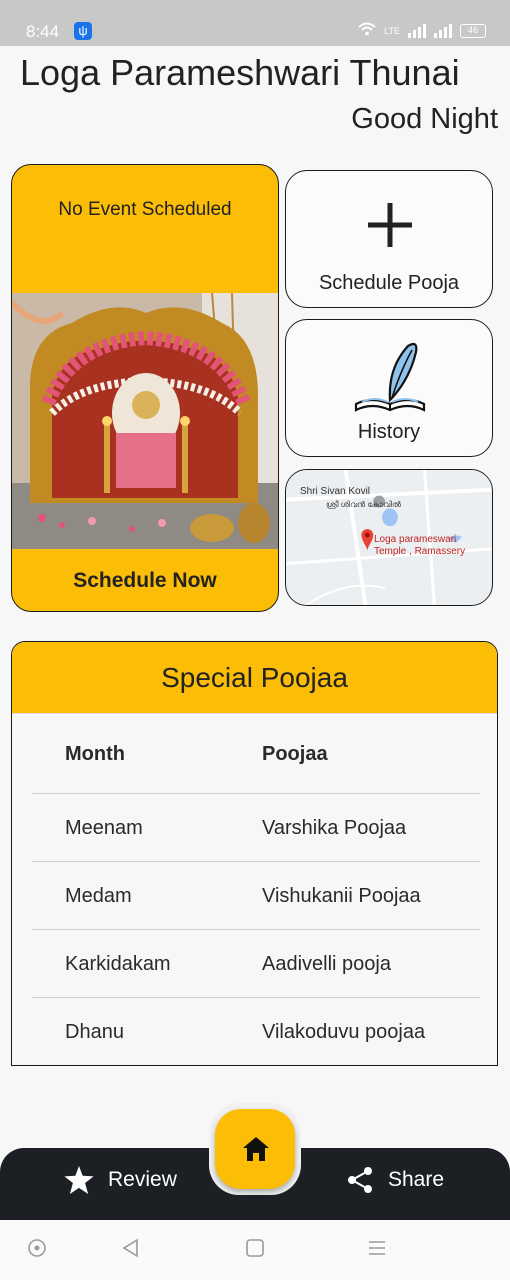 The height and width of the screenshot is (1280, 510). Describe the element at coordinates (255, 23) in the screenshot. I see `status-bar: 8:44 ψ LTE 46` at that location.